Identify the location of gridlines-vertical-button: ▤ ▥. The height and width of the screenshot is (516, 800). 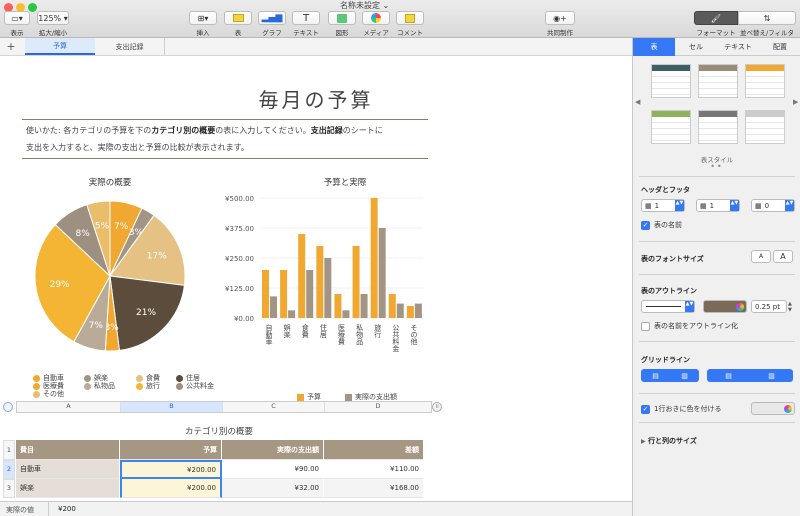
(750, 375).